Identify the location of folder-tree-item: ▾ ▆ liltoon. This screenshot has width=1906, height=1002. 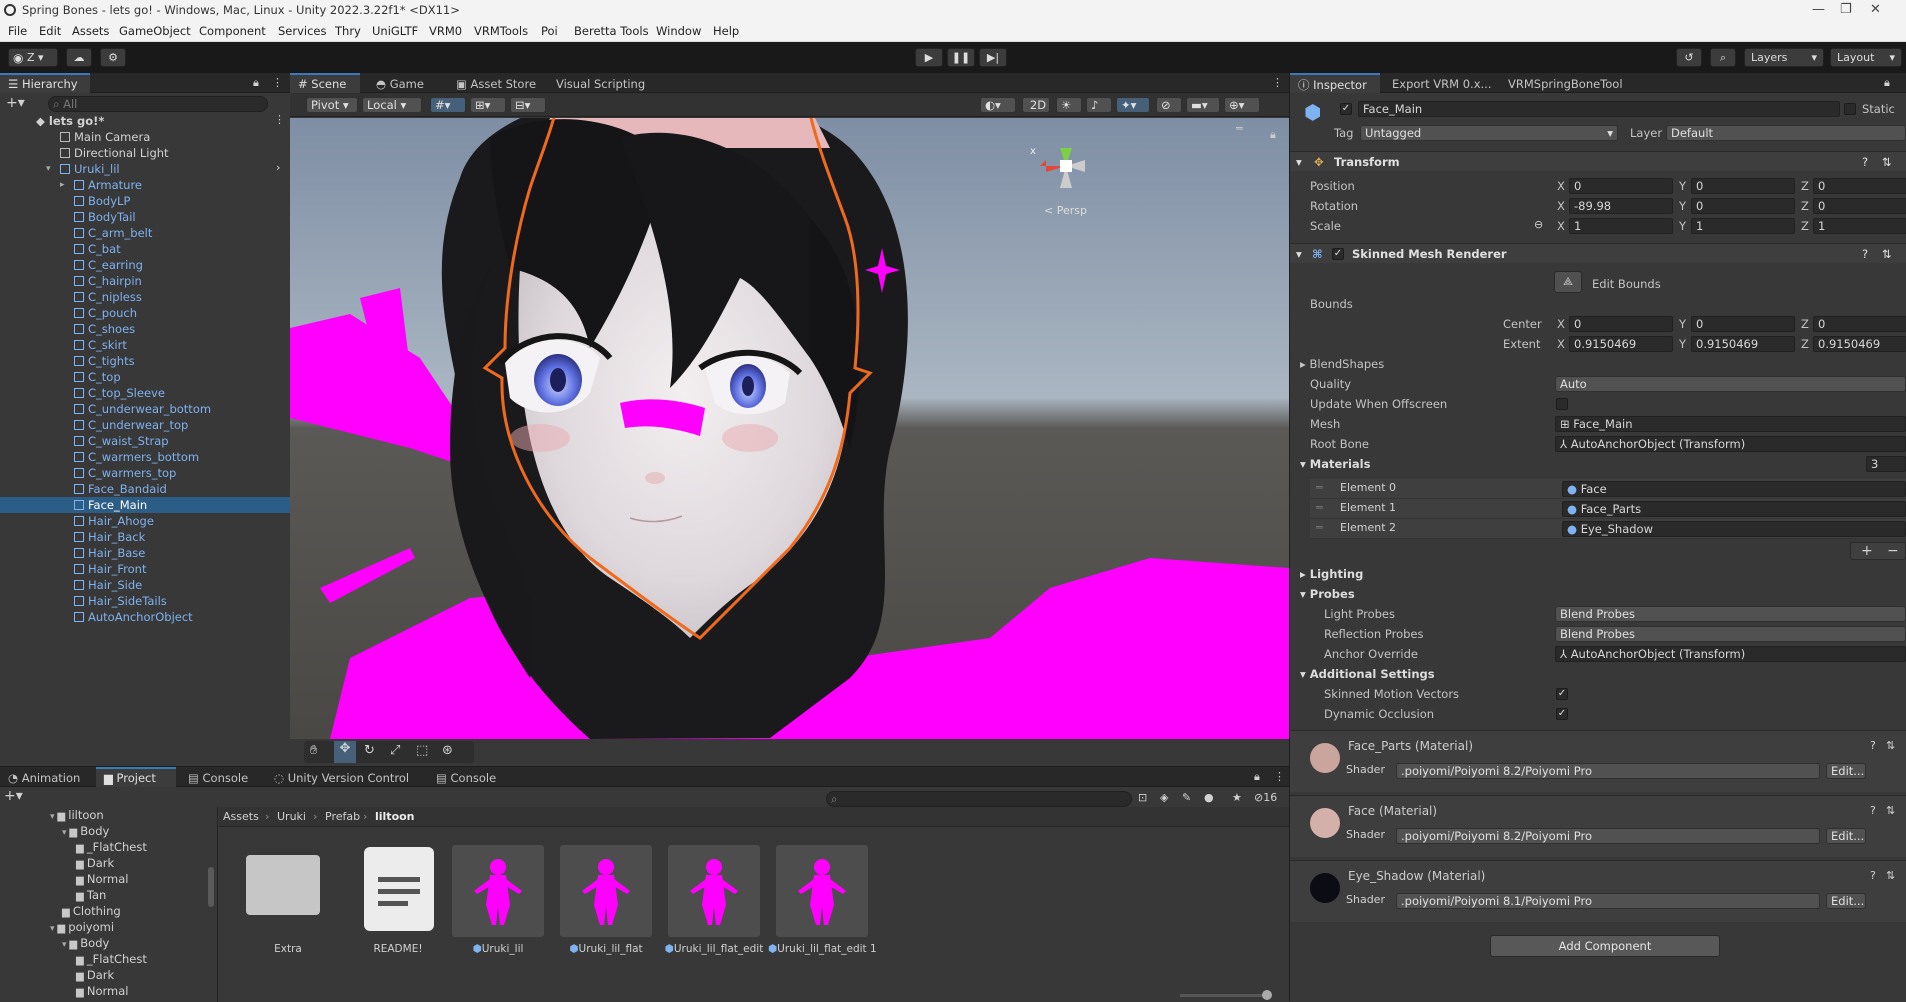
(103, 815).